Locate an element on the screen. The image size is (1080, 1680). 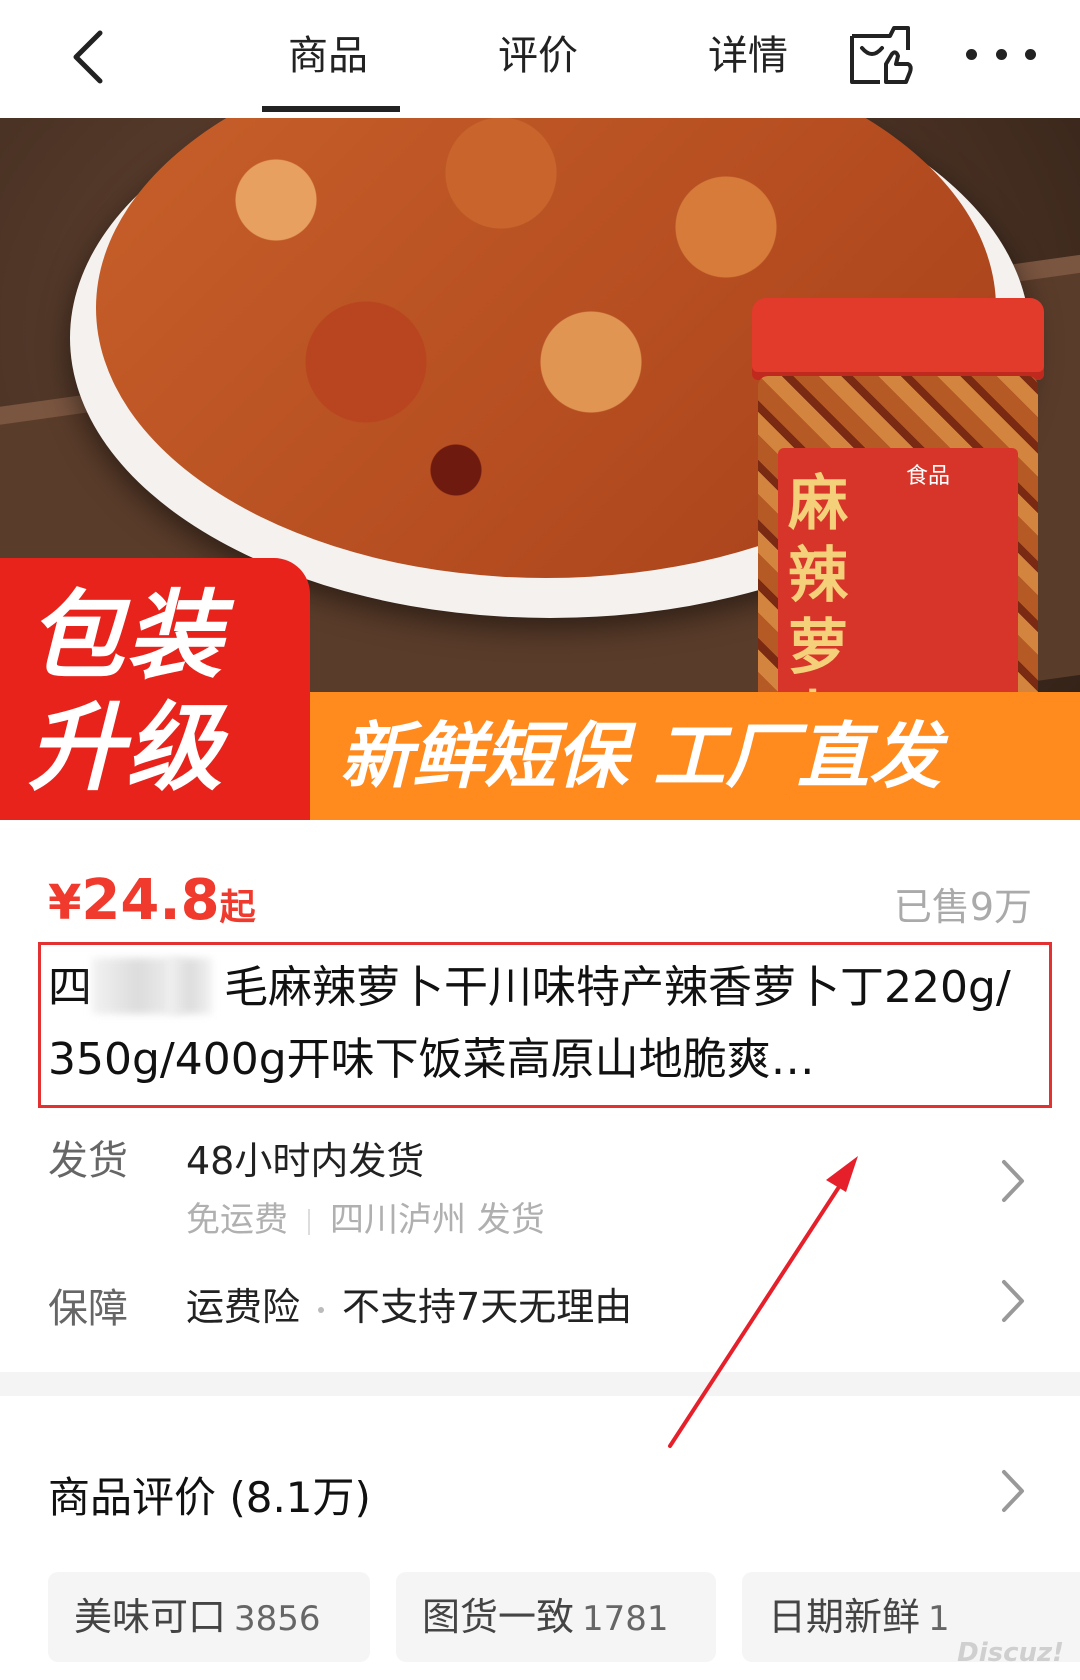
promo-tag-text: 包装升级 is located at coordinates (126, 692).